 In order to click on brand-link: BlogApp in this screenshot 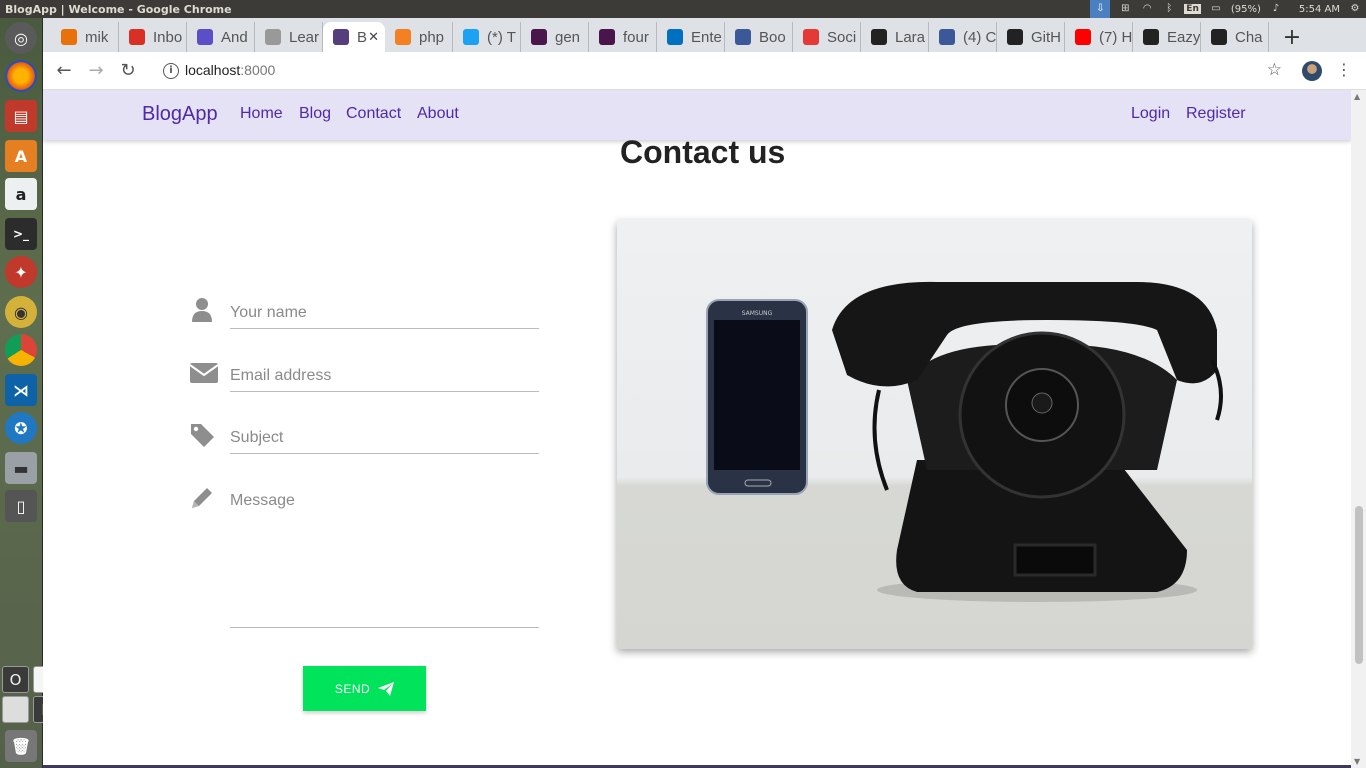, I will do `click(180, 114)`.